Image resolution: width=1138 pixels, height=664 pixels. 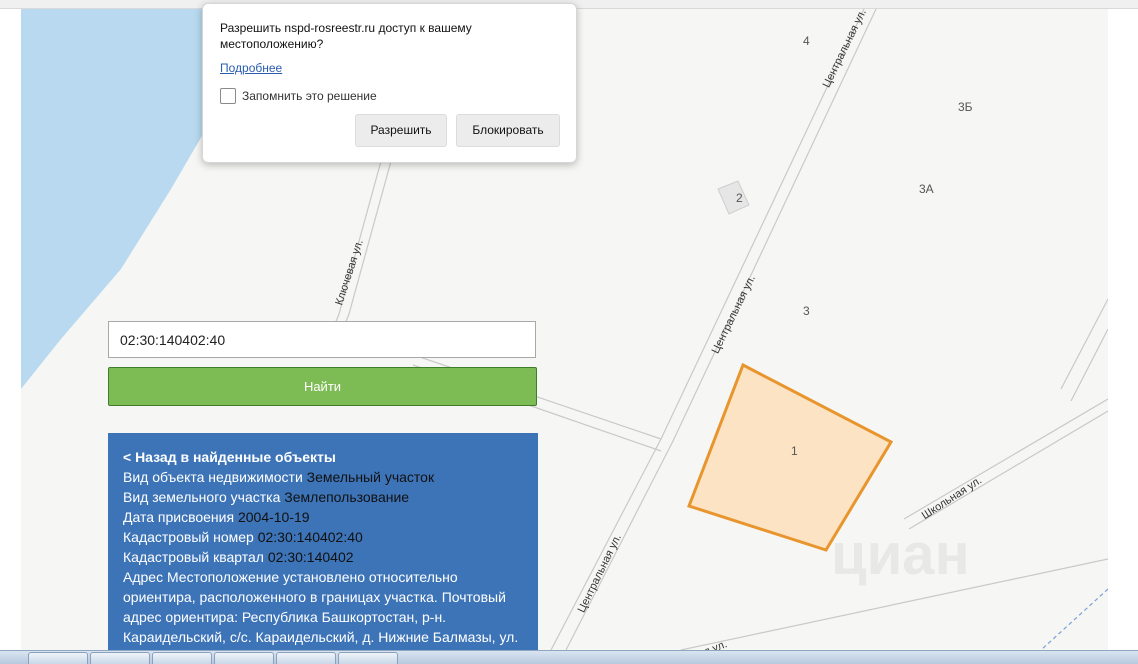 What do you see at coordinates (228, 96) in the screenshot?
I see `remember-checkbox` at bounding box center [228, 96].